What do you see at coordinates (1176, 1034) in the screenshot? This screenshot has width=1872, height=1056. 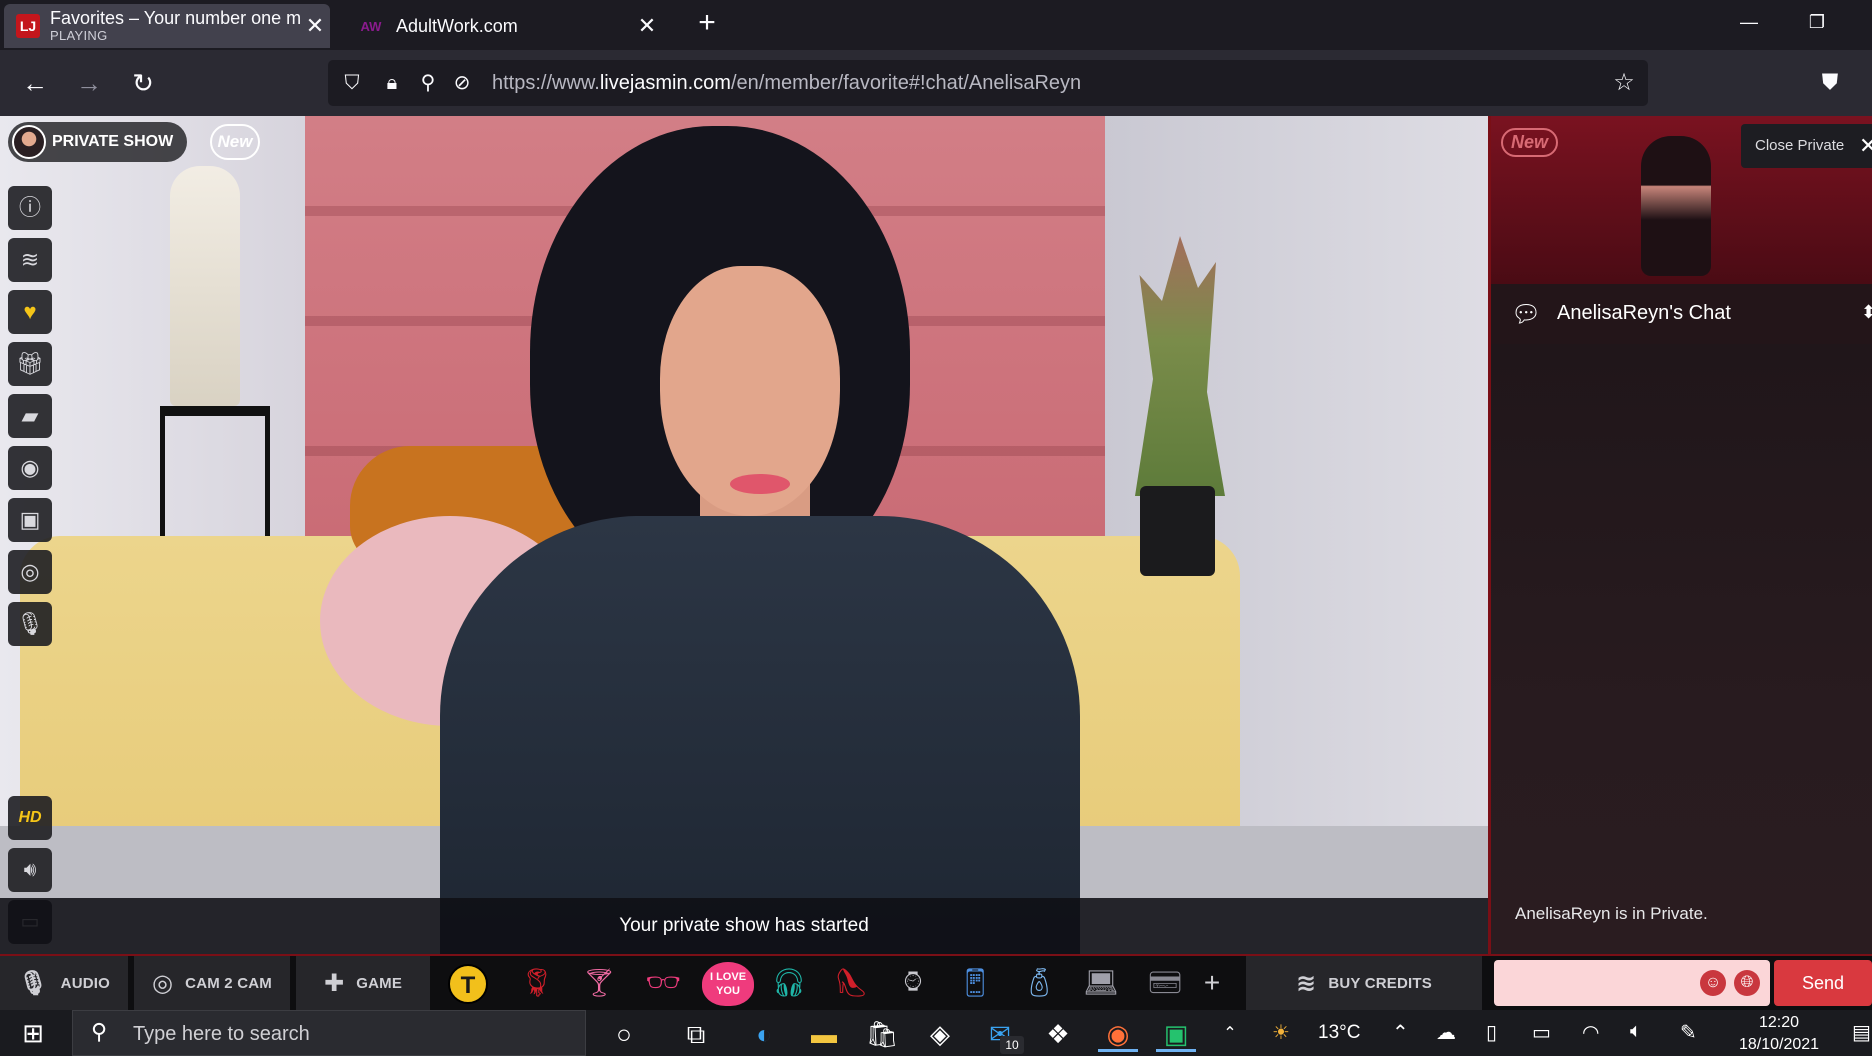 I see `green-app-icon: ▣` at bounding box center [1176, 1034].